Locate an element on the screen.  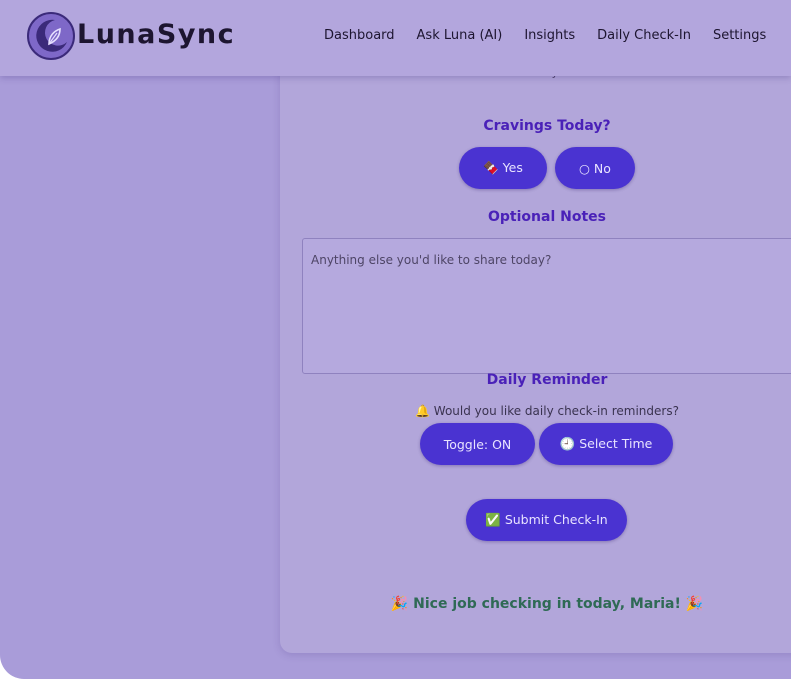
nav-settings: Settings is located at coordinates (739, 35).